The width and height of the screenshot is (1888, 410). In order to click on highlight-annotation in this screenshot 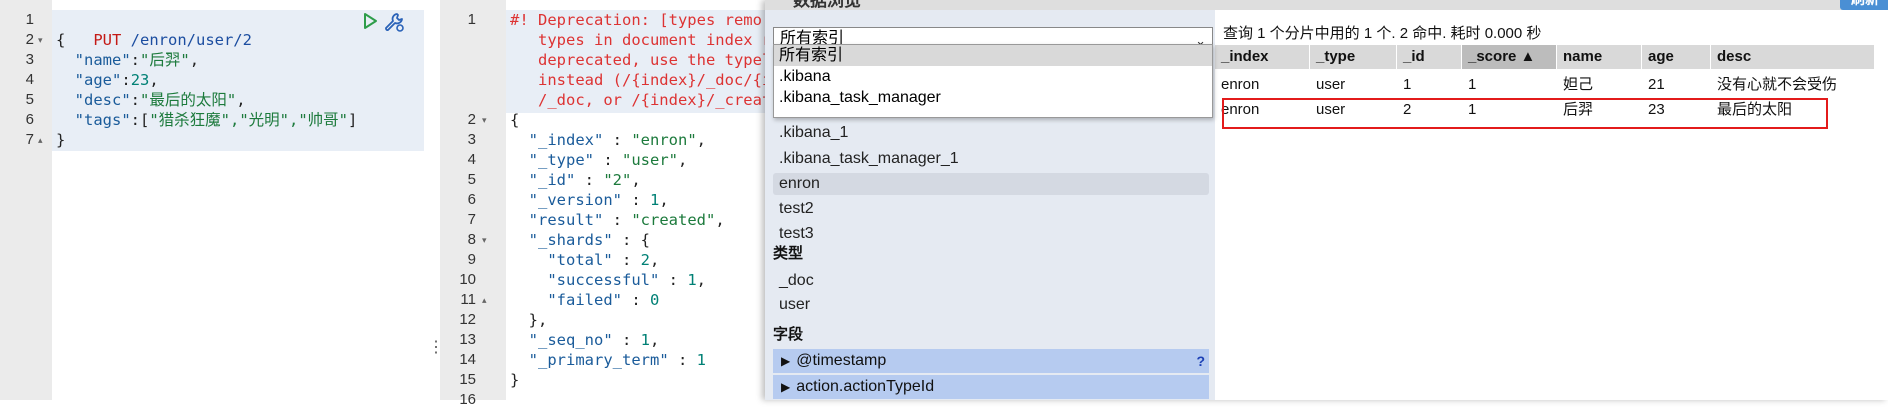, I will do `click(1525, 113)`.